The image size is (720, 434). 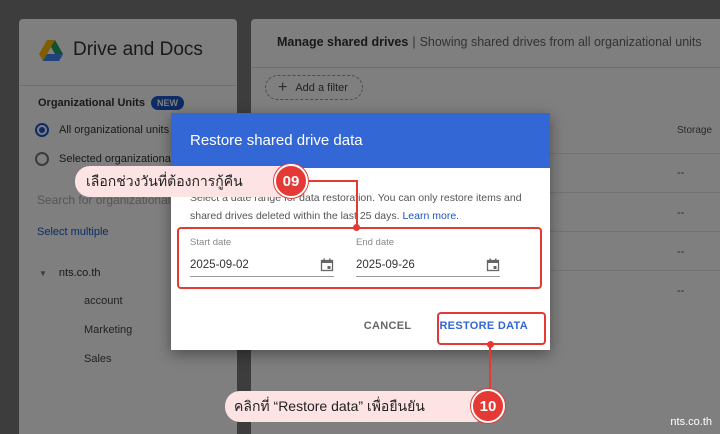 I want to click on dialog-header: Restore shared drive data, so click(x=360, y=140).